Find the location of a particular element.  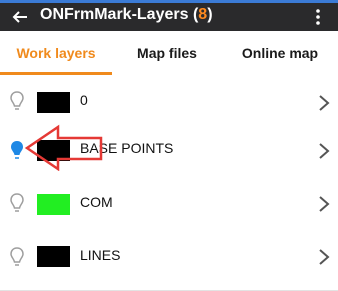

layer-name: LINES is located at coordinates (100, 255).